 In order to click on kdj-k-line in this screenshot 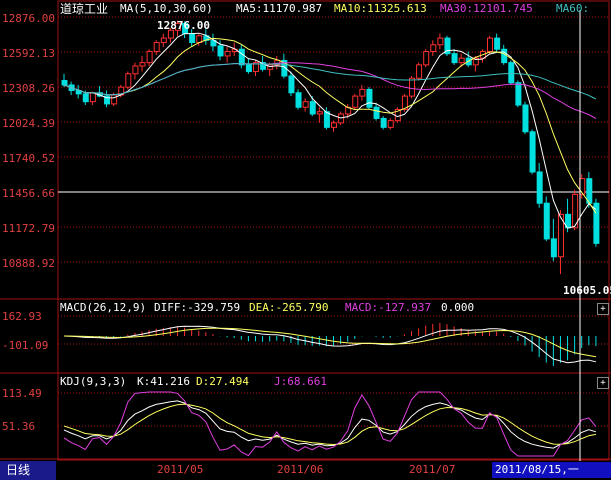, I will do `click(330, 424)`.